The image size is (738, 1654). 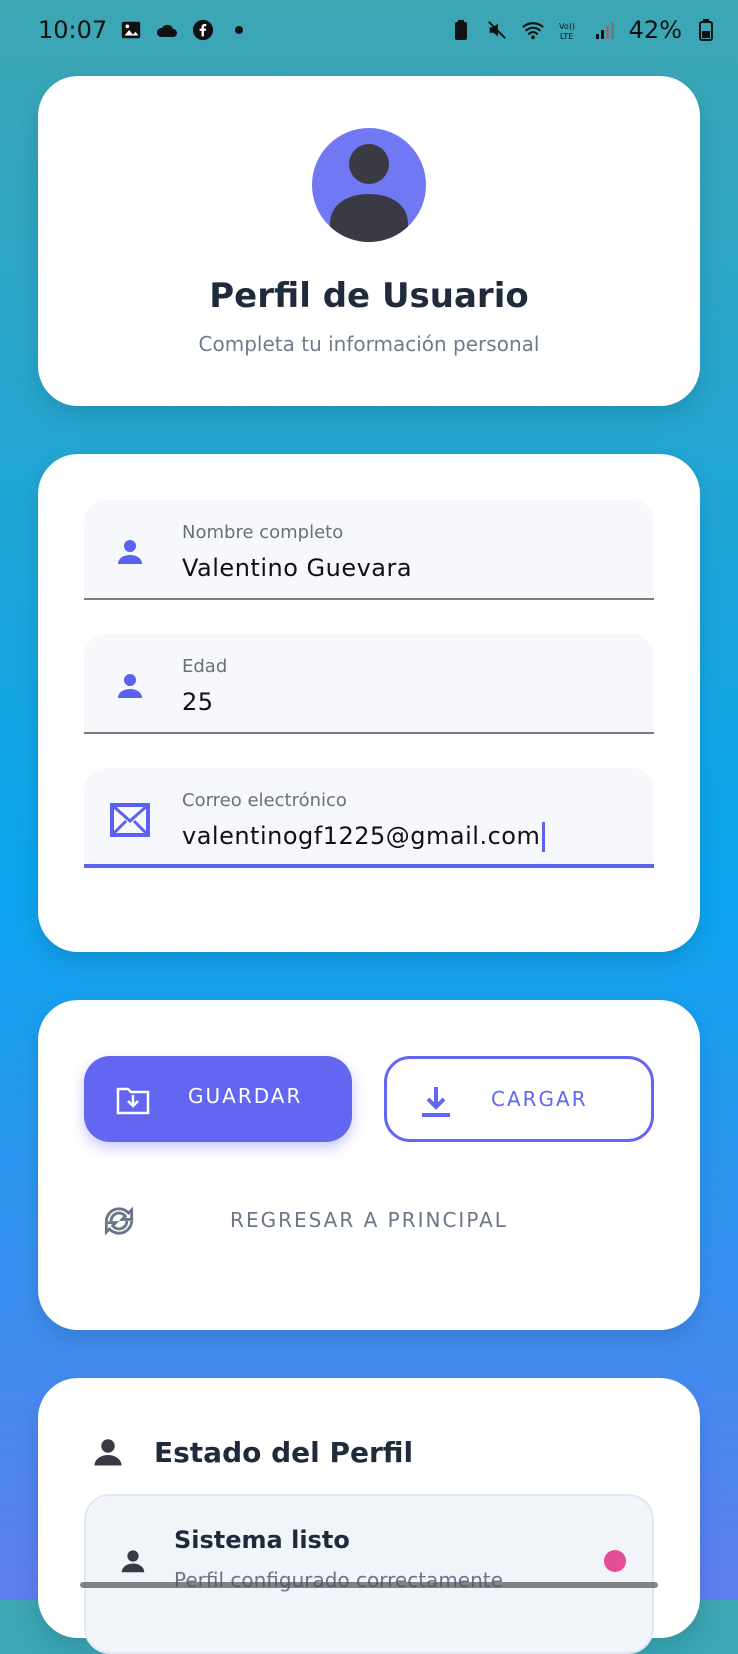 What do you see at coordinates (245, 1096) in the screenshot?
I see `save-button-label: GUARDAR` at bounding box center [245, 1096].